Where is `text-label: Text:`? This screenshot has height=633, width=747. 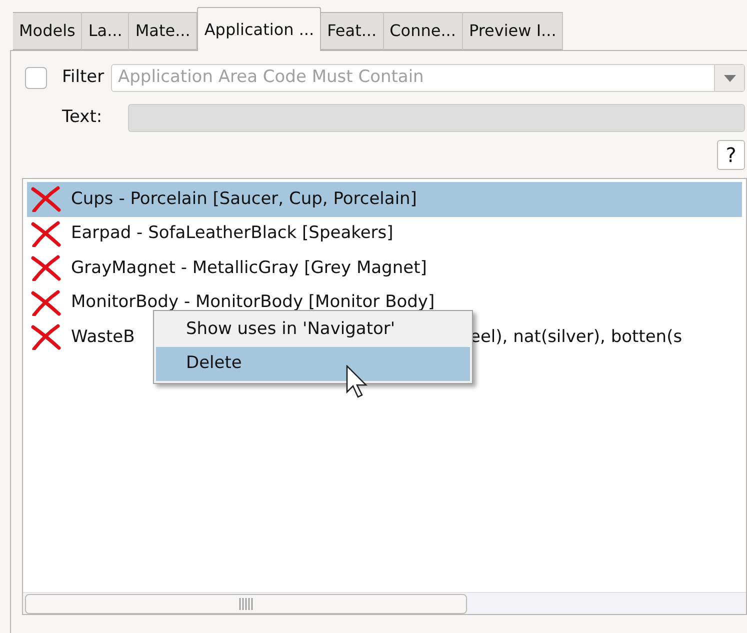 text-label: Text: is located at coordinates (83, 118).